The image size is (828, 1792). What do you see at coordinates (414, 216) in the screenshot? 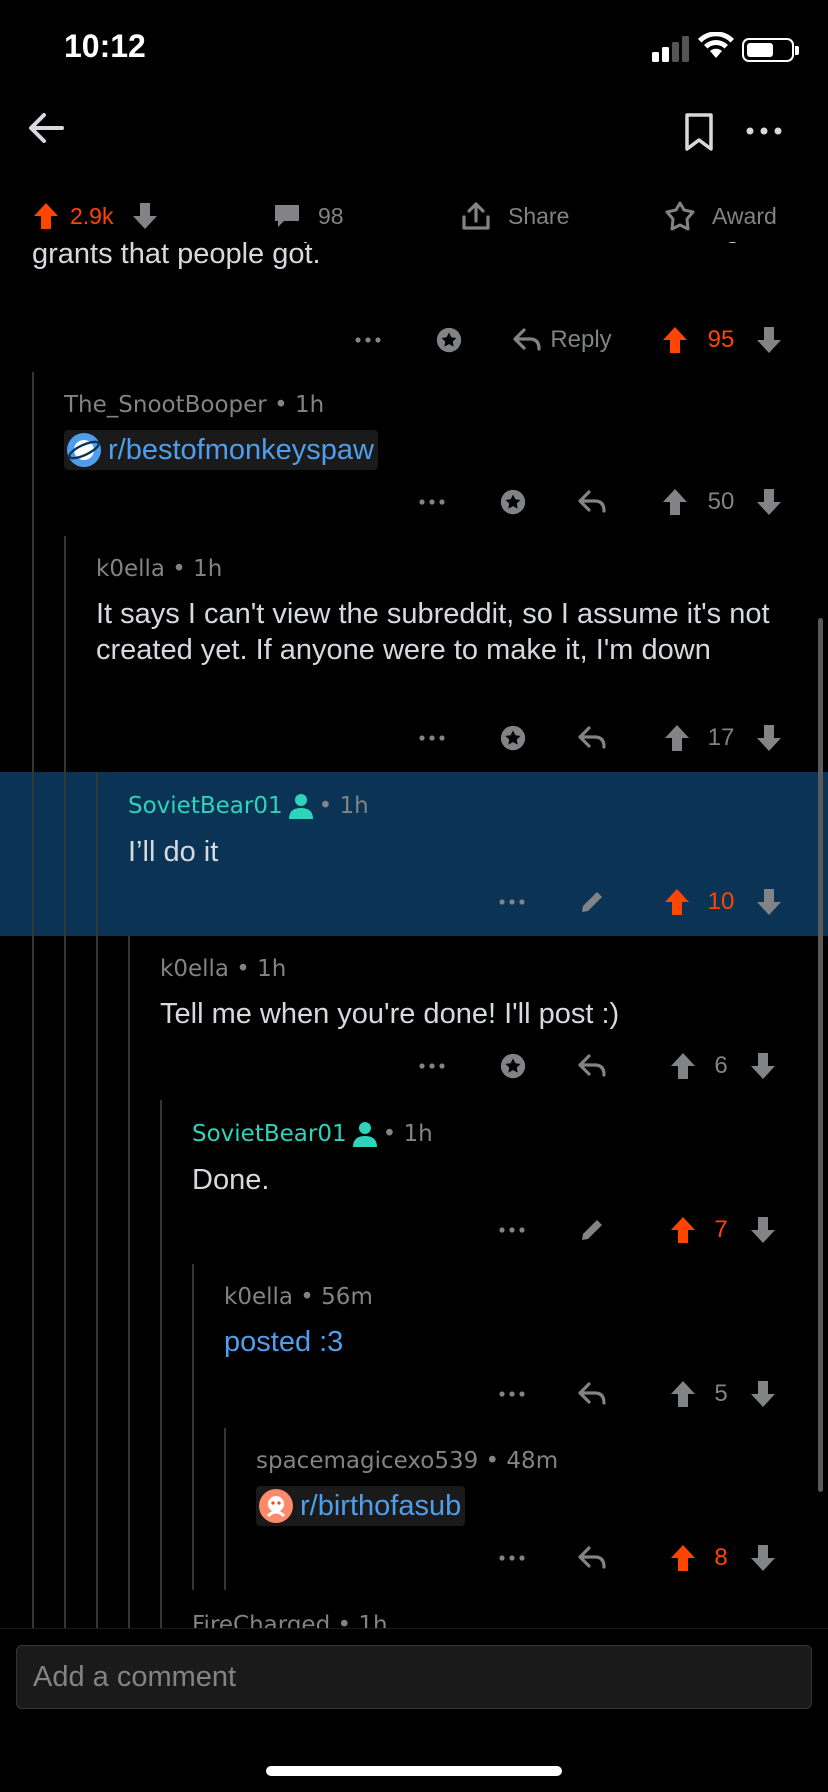
I see `post-action-bar: 2.9k 98 Share Award` at bounding box center [414, 216].